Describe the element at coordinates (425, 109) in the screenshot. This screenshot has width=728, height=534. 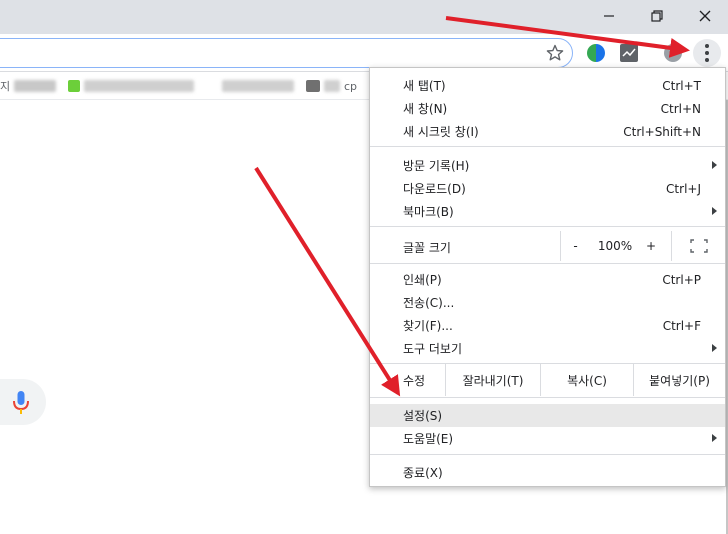
I see `menu-item-label: 새 창(N)` at that location.